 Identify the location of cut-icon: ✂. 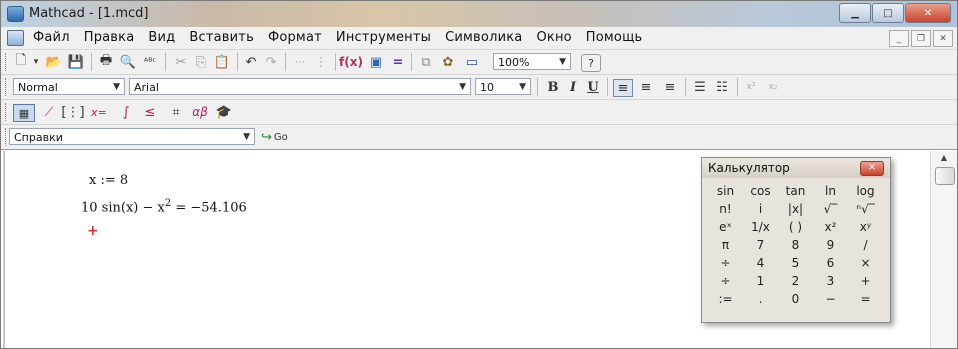
(181, 62).